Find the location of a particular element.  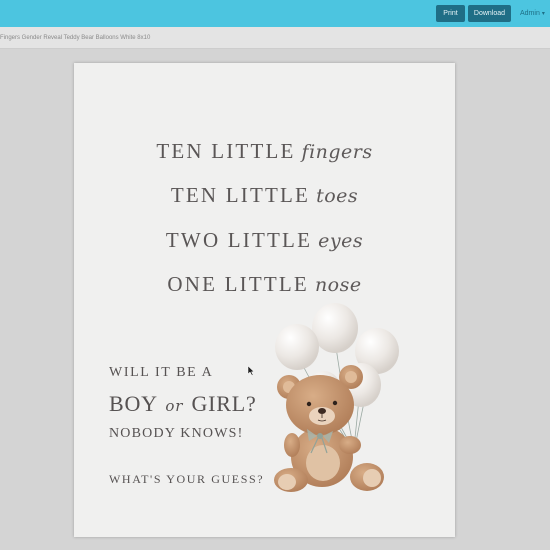

verse-line-3: TWO LITTLE eyes is located at coordinates (264, 240).